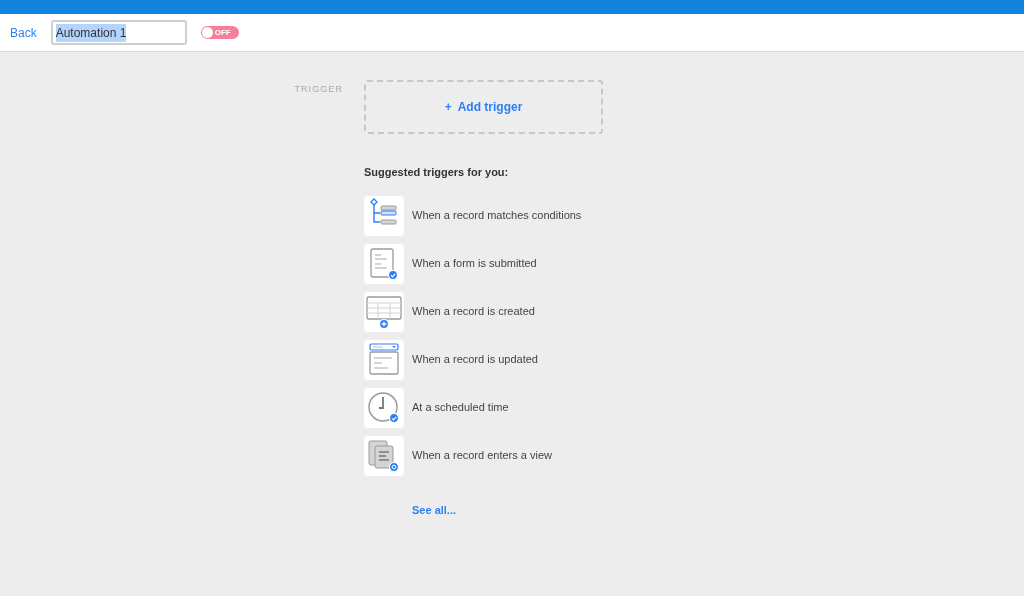 The image size is (1024, 596). What do you see at coordinates (473, 311) in the screenshot?
I see `trigger-option: When a record is created` at bounding box center [473, 311].